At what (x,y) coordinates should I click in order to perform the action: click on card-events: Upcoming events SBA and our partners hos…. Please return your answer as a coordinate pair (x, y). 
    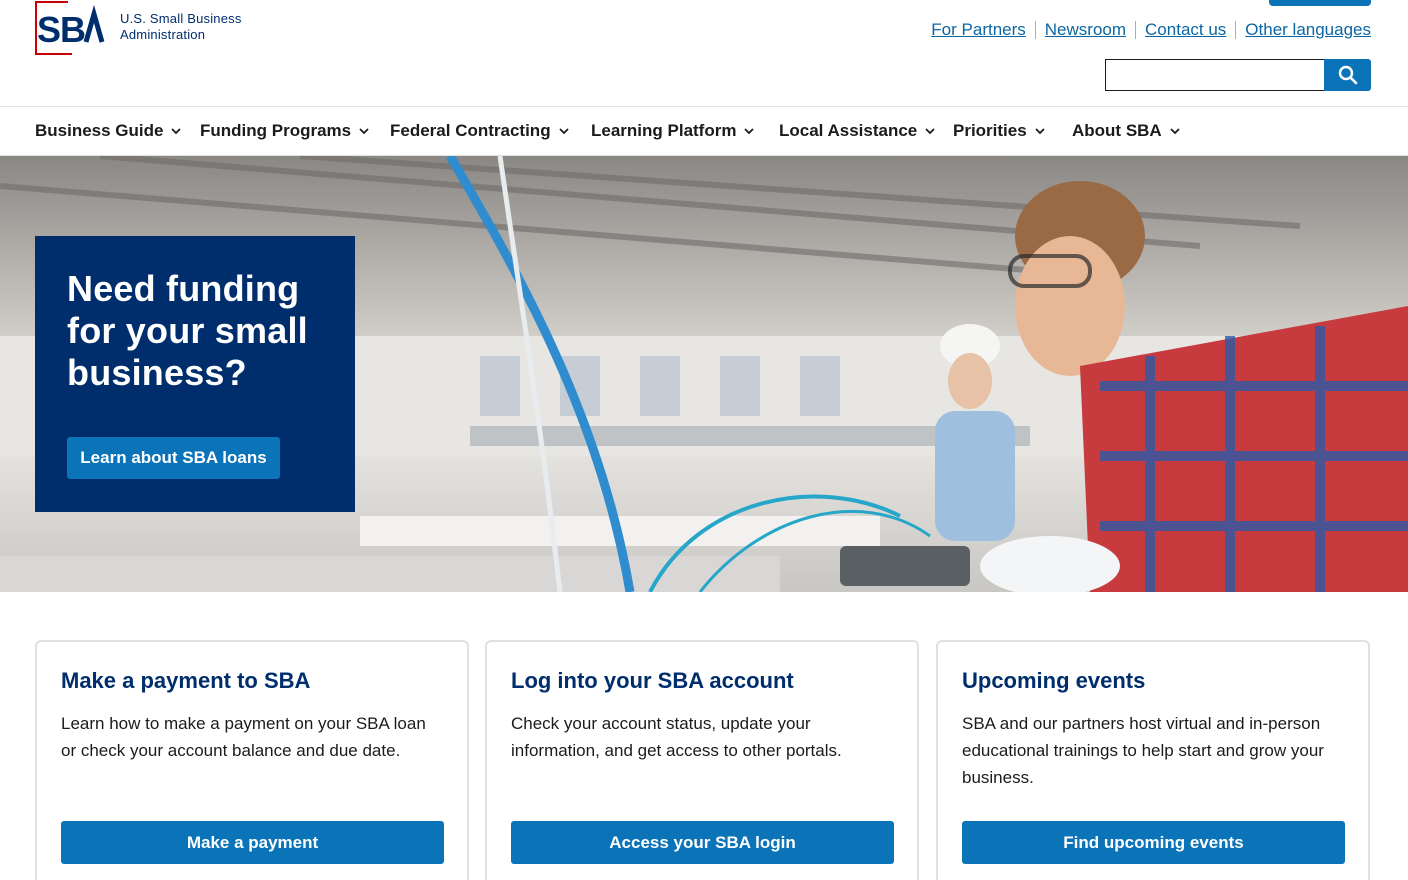
    Looking at the image, I should click on (1153, 760).